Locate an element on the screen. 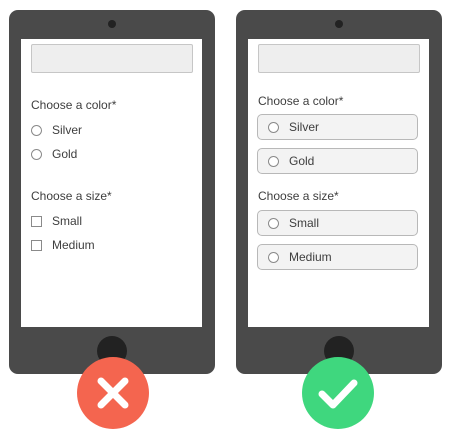  check-icon is located at coordinates (338, 393).